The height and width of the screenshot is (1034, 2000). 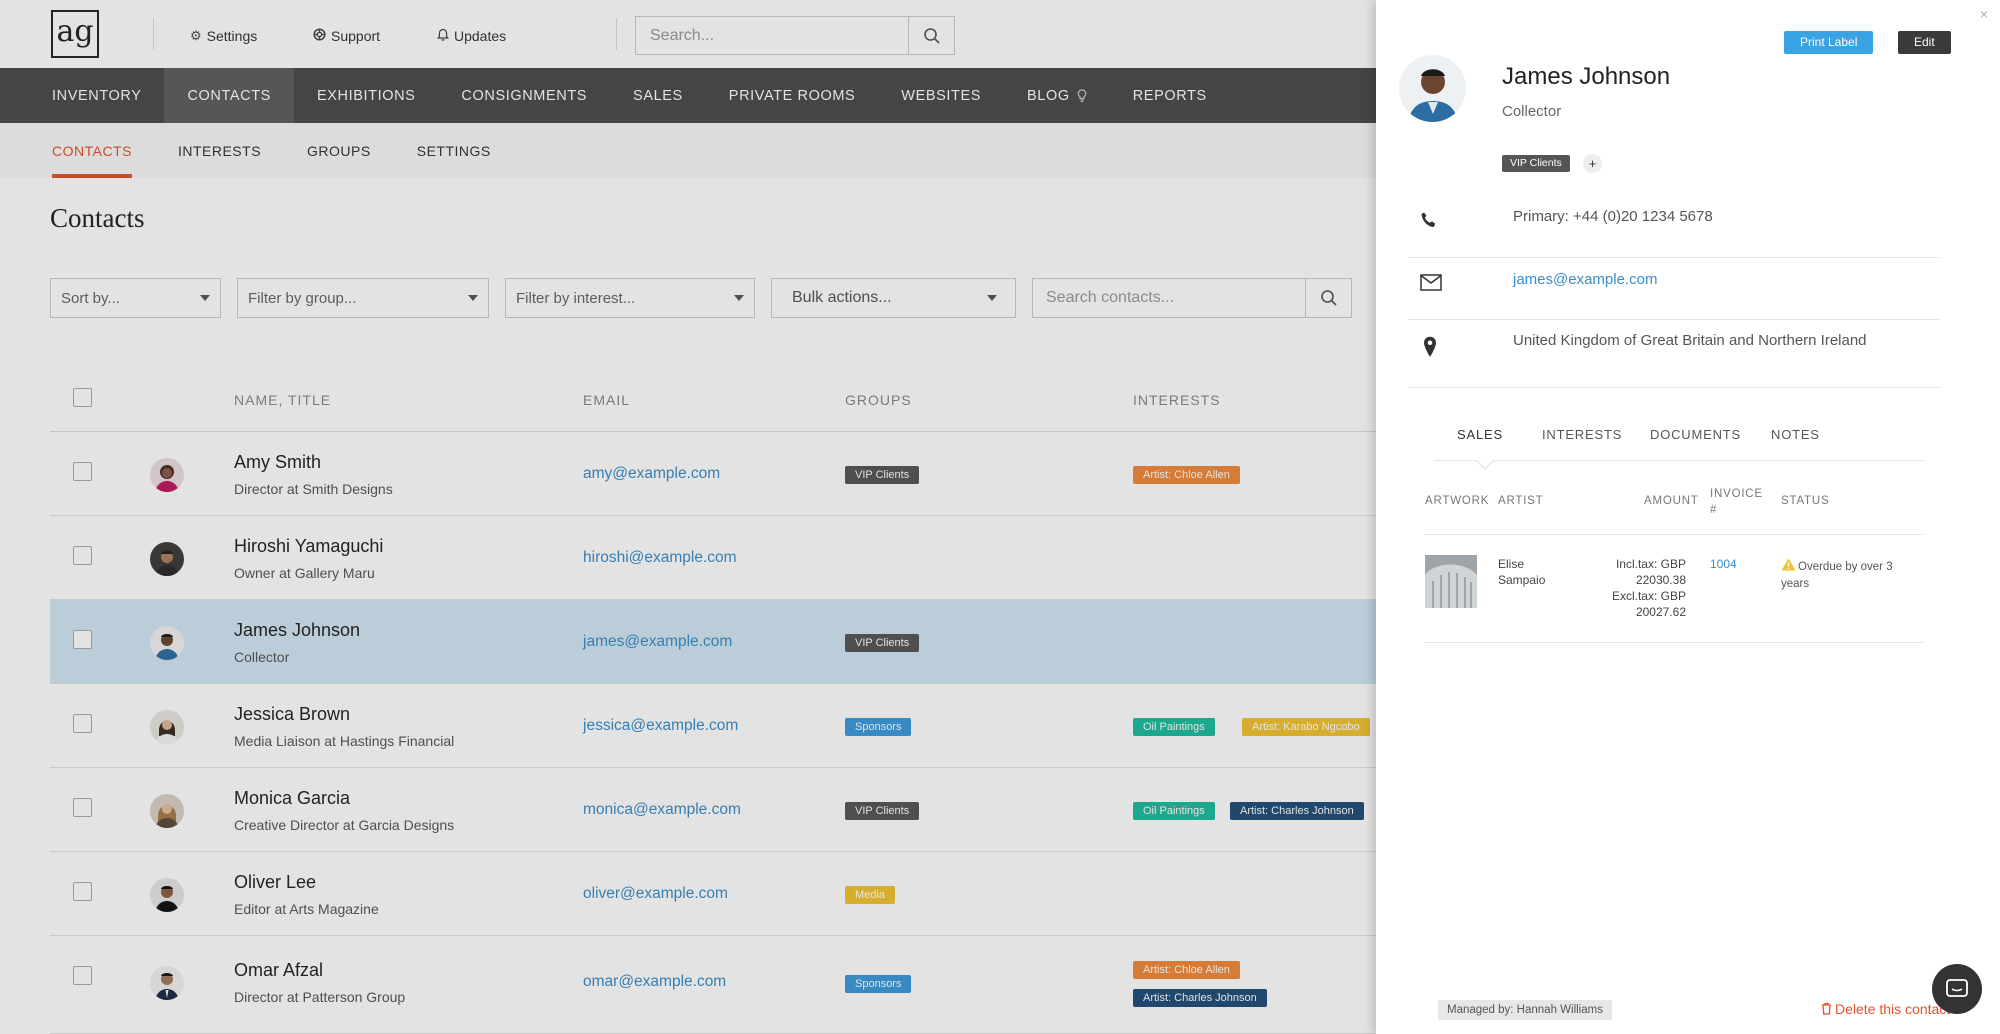 I want to click on contact-name: Omar Afzal, so click(x=278, y=970).